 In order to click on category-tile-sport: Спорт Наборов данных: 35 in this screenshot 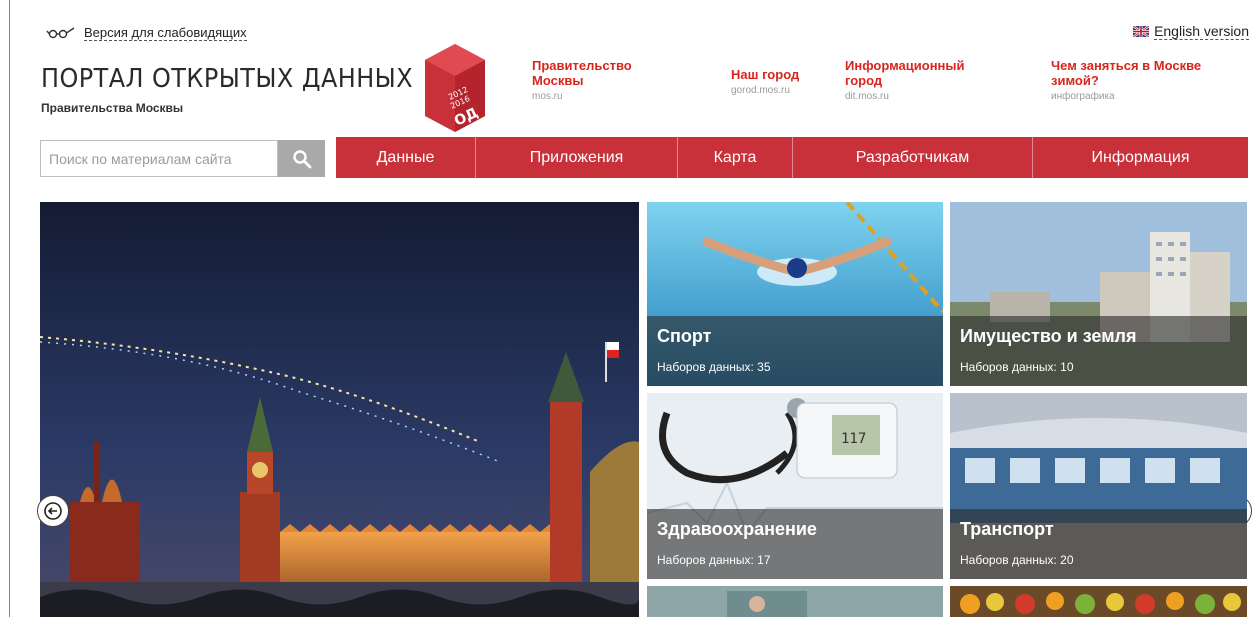, I will do `click(795, 294)`.